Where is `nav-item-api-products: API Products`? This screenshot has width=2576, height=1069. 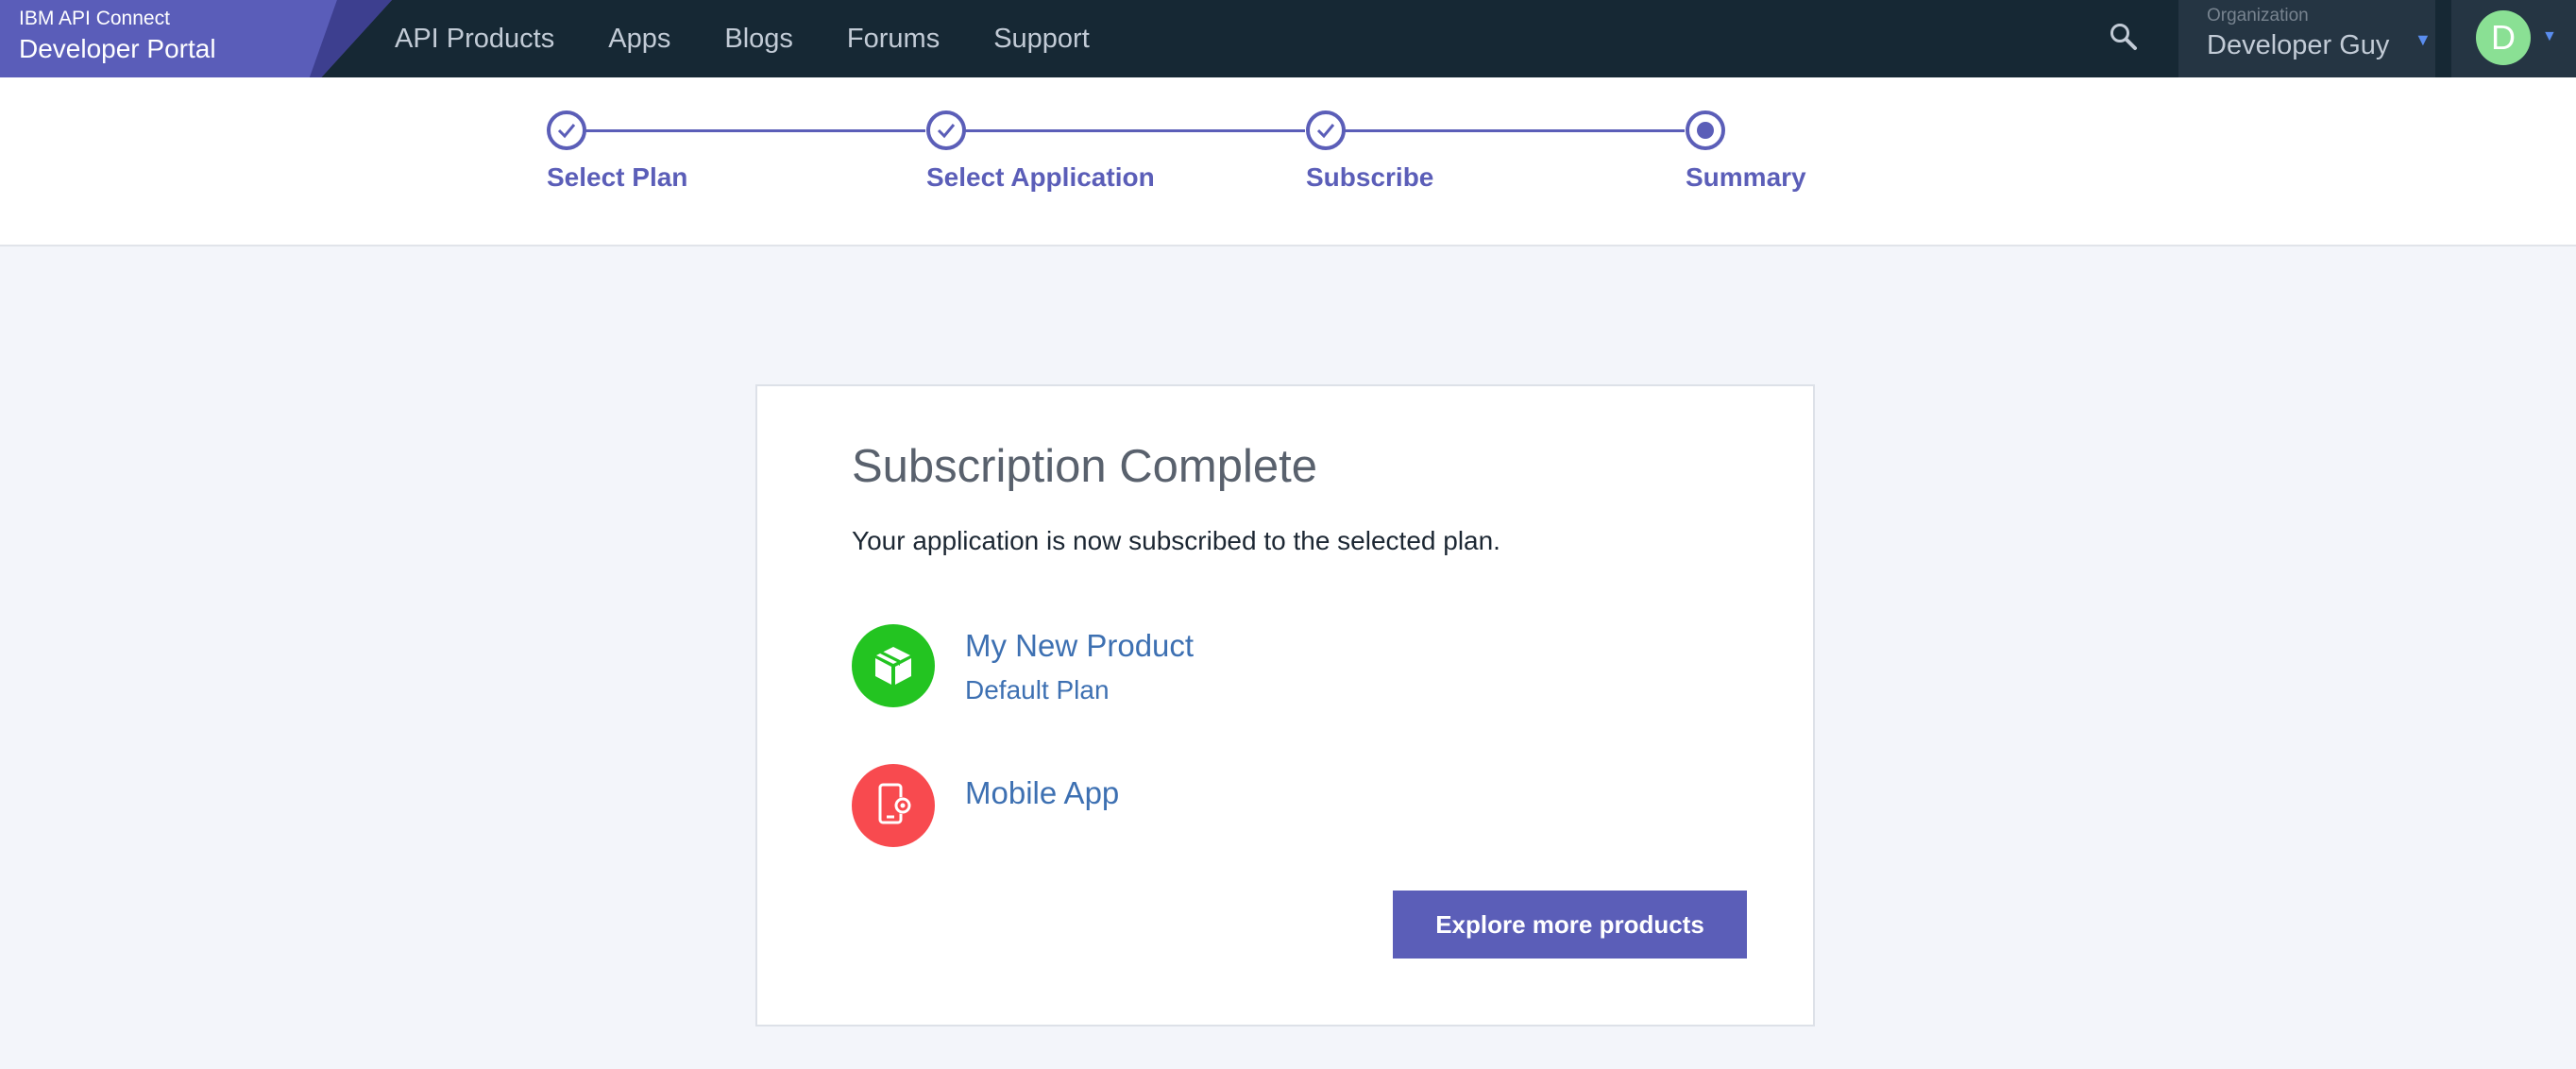 nav-item-api-products: API Products is located at coordinates (474, 39).